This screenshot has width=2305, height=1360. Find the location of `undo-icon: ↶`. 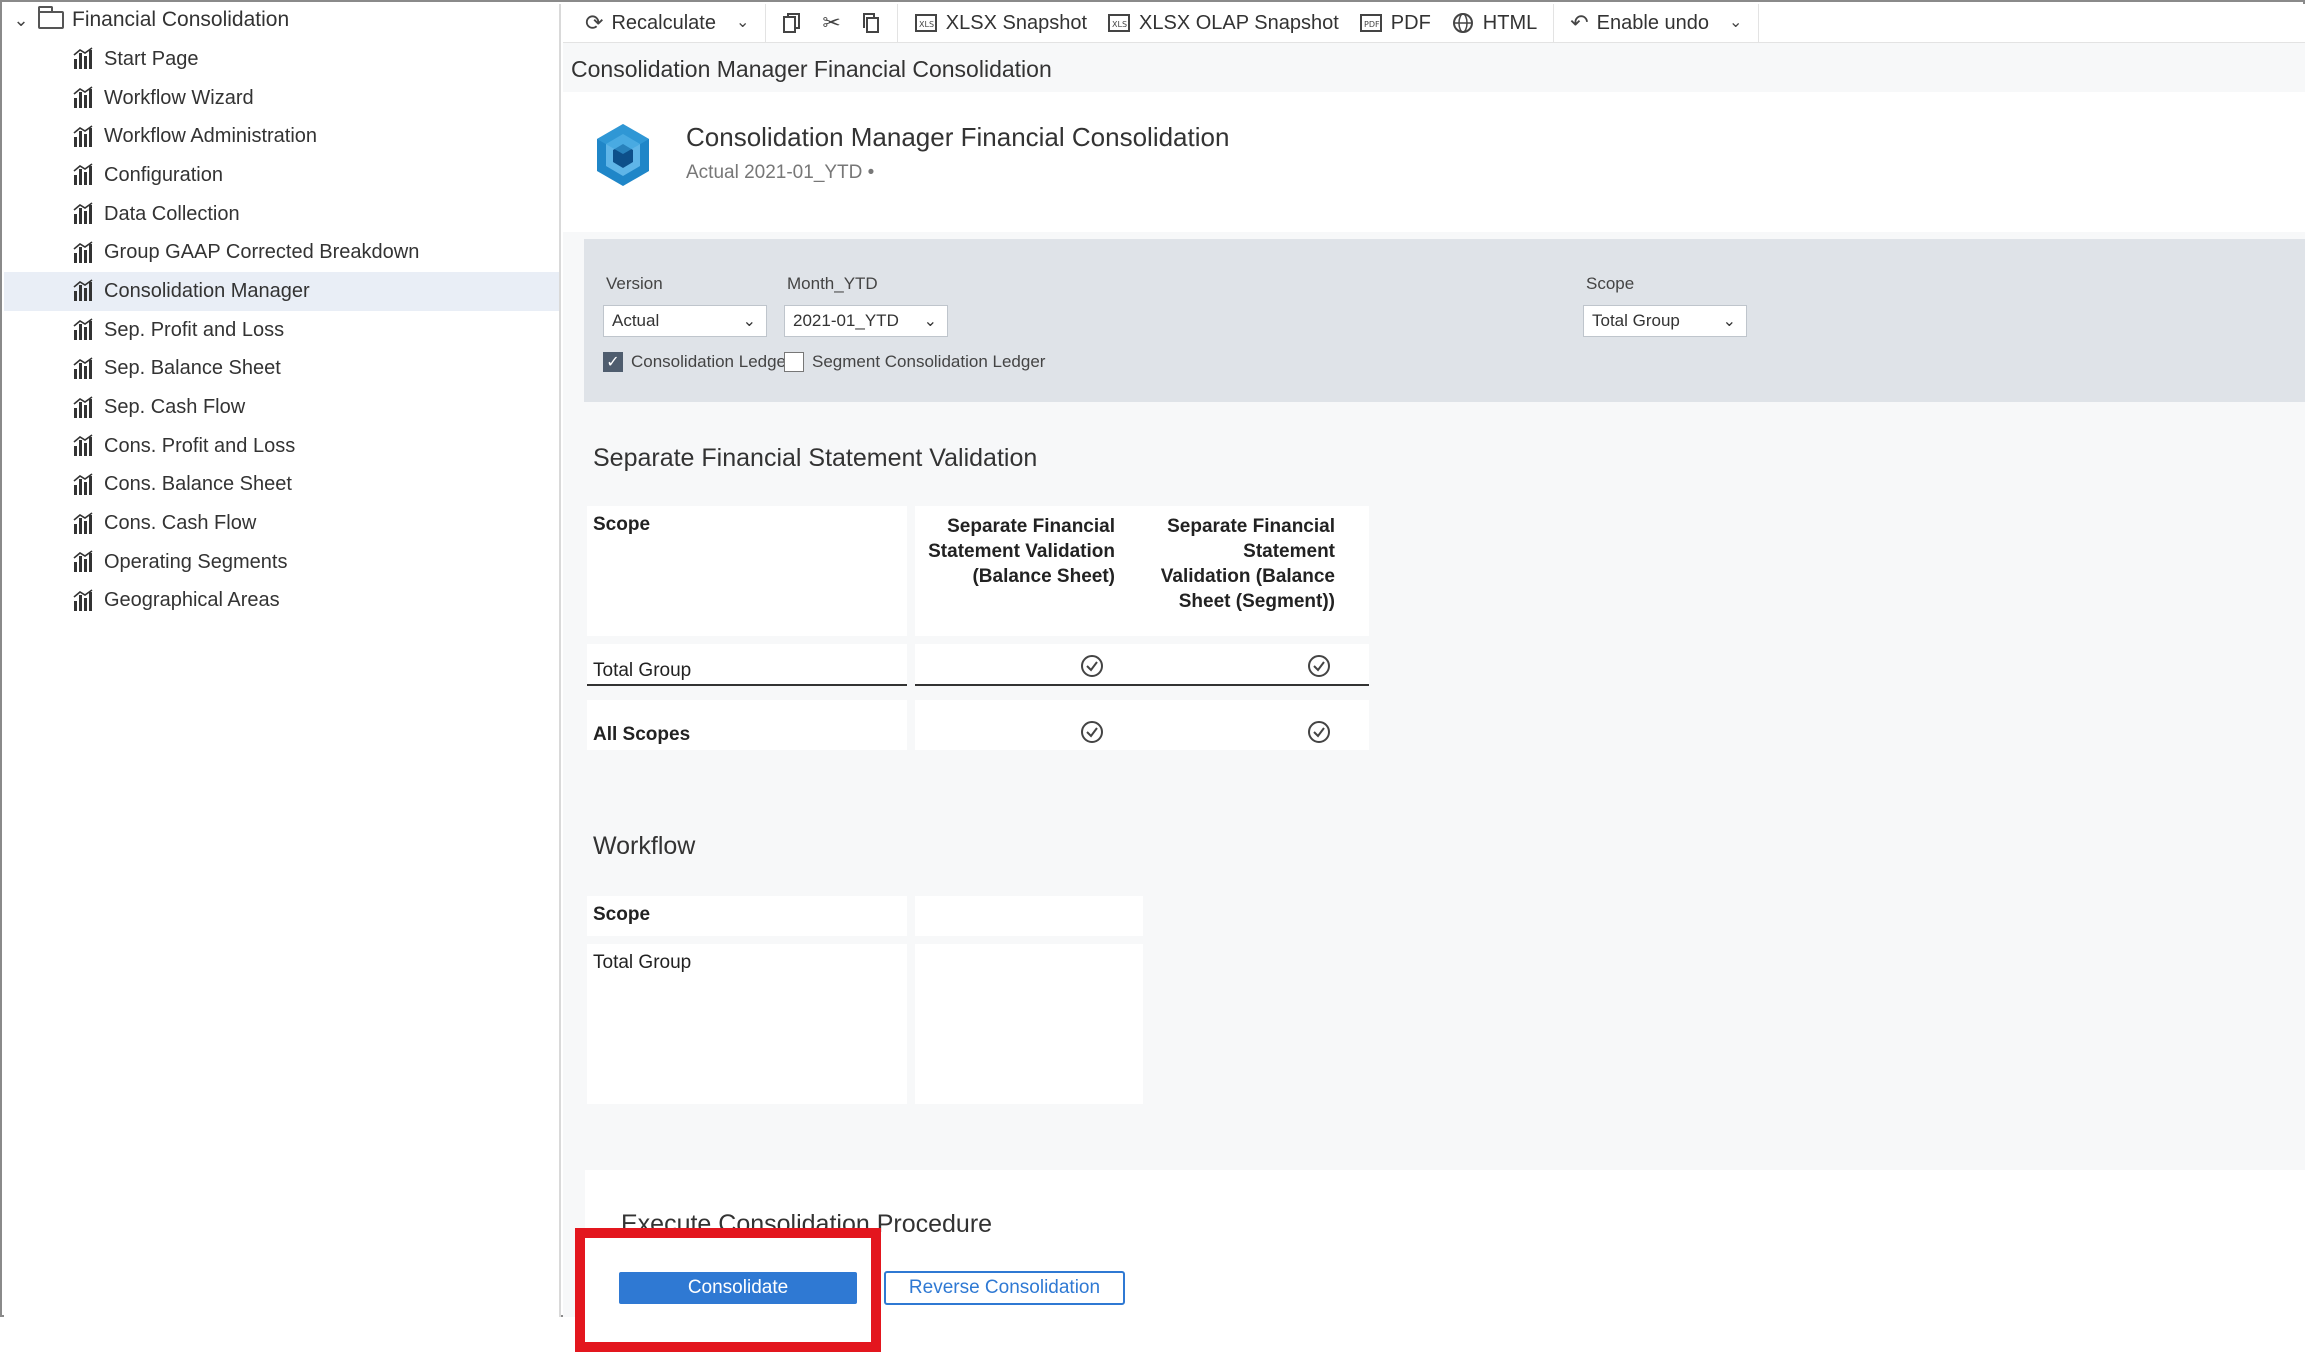

undo-icon: ↶ is located at coordinates (1579, 22).